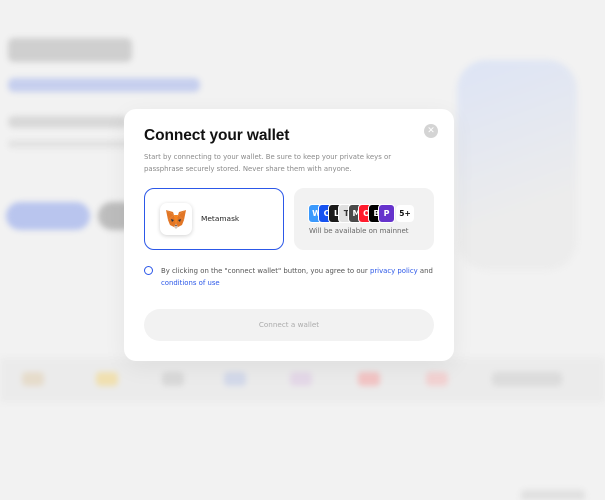 The height and width of the screenshot is (500, 605). Describe the element at coordinates (431, 131) in the screenshot. I see `close-icon: ✕` at that location.